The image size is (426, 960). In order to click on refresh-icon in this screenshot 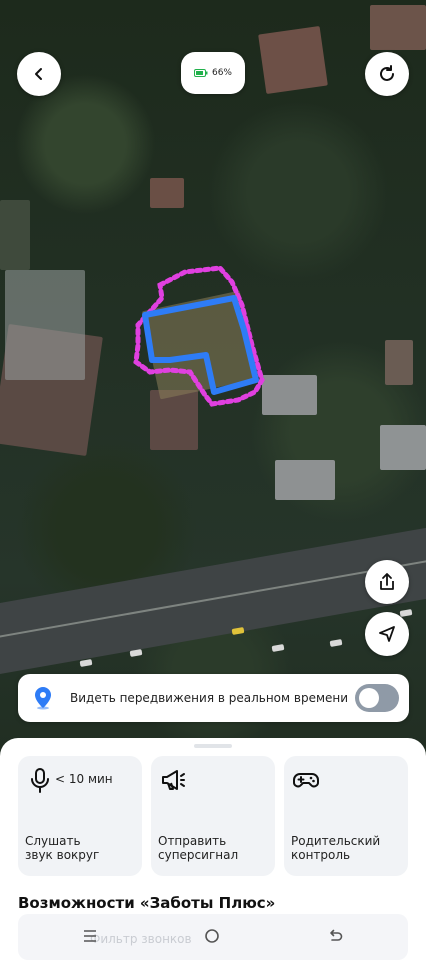, I will do `click(387, 73)`.